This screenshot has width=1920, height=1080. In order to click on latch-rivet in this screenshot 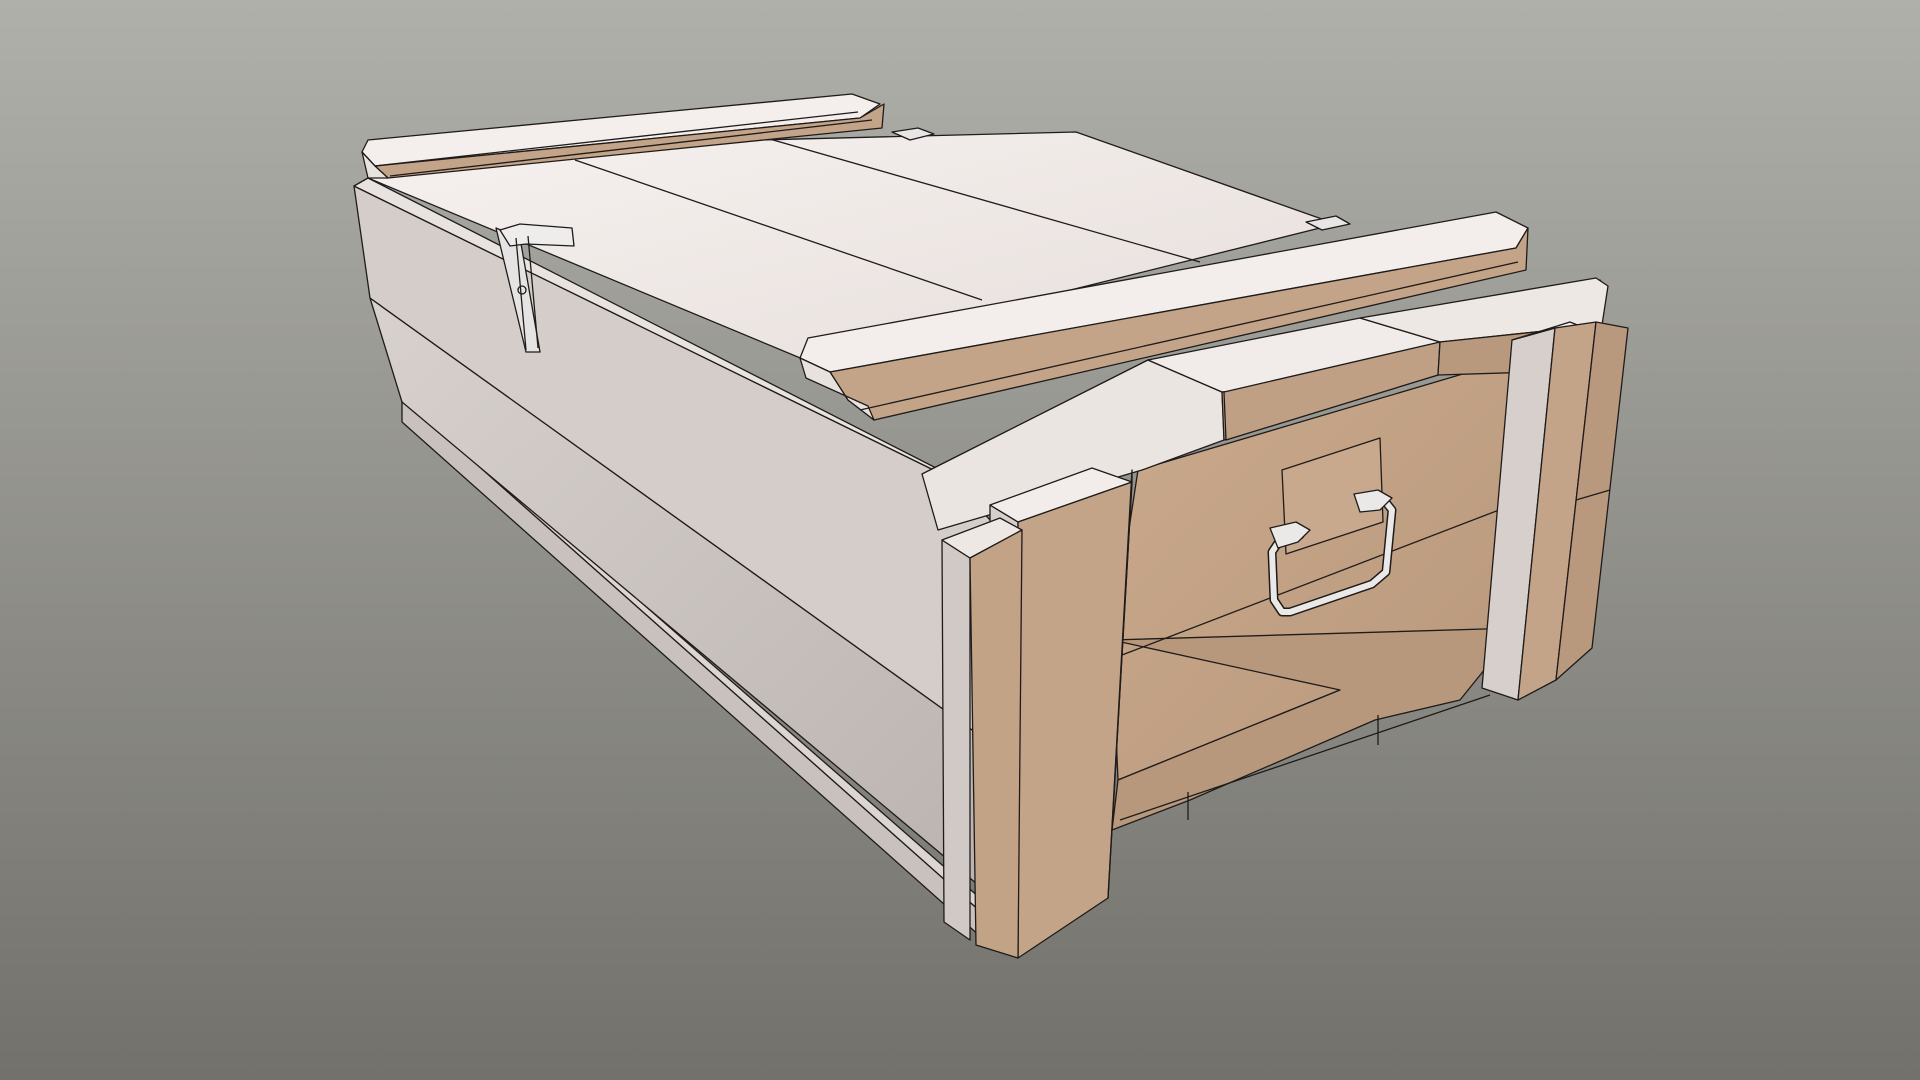, I will do `click(522, 290)`.